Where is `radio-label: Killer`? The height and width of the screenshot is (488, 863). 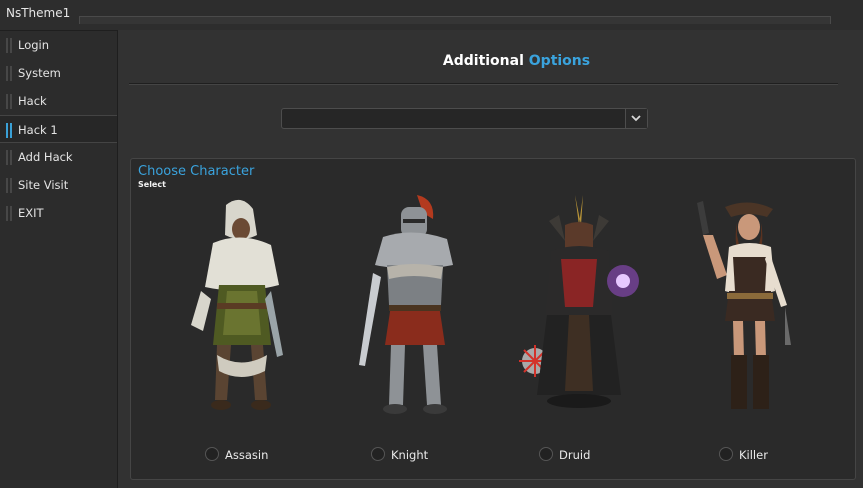 radio-label: Killer is located at coordinates (753, 455).